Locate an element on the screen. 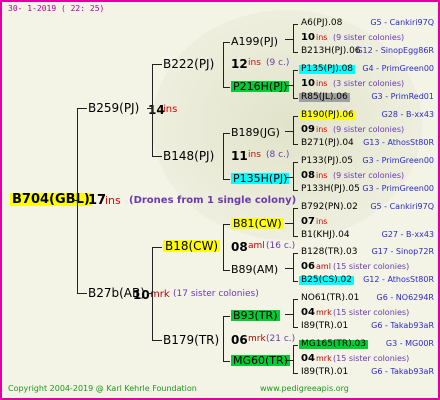  ancestor-code: G4 - PrimGreen00 is located at coordinates (398, 68).